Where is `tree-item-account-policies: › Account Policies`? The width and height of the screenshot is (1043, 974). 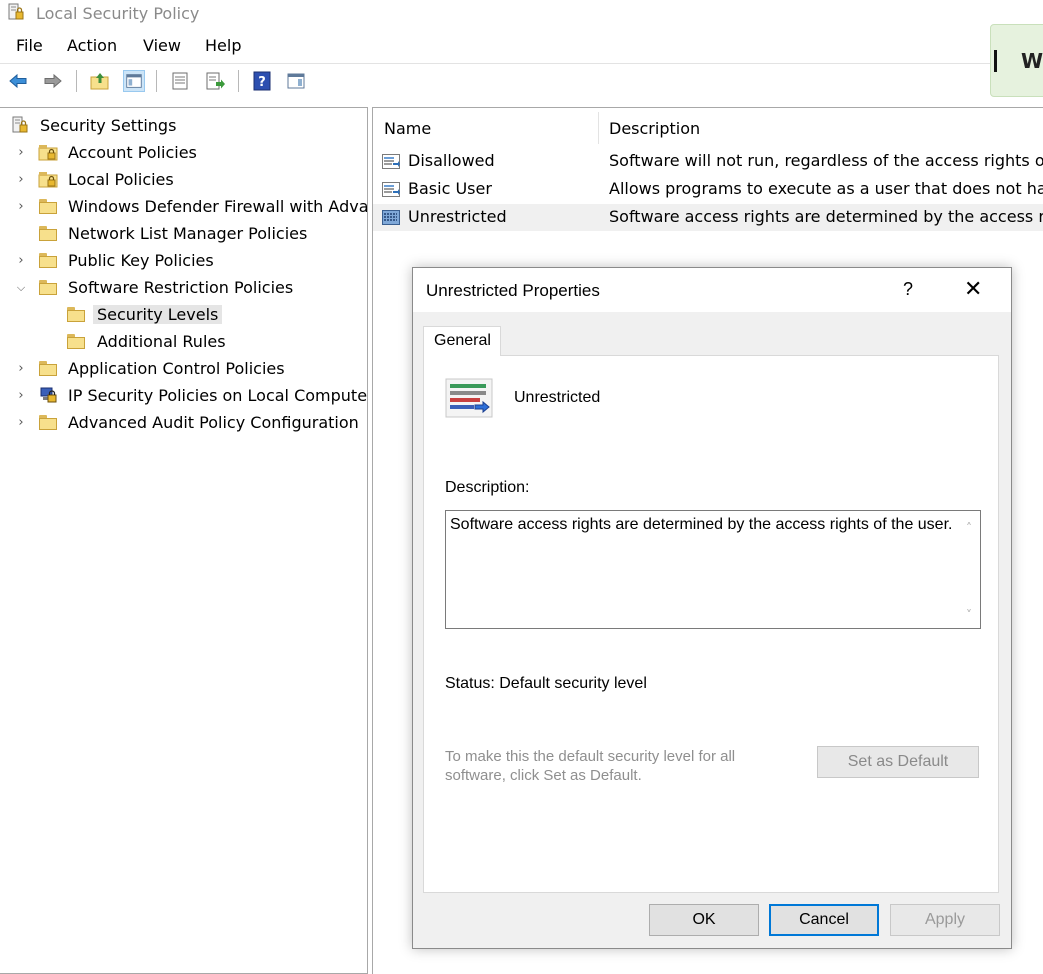
tree-item-account-policies: › Account Policies is located at coordinates (183, 154).